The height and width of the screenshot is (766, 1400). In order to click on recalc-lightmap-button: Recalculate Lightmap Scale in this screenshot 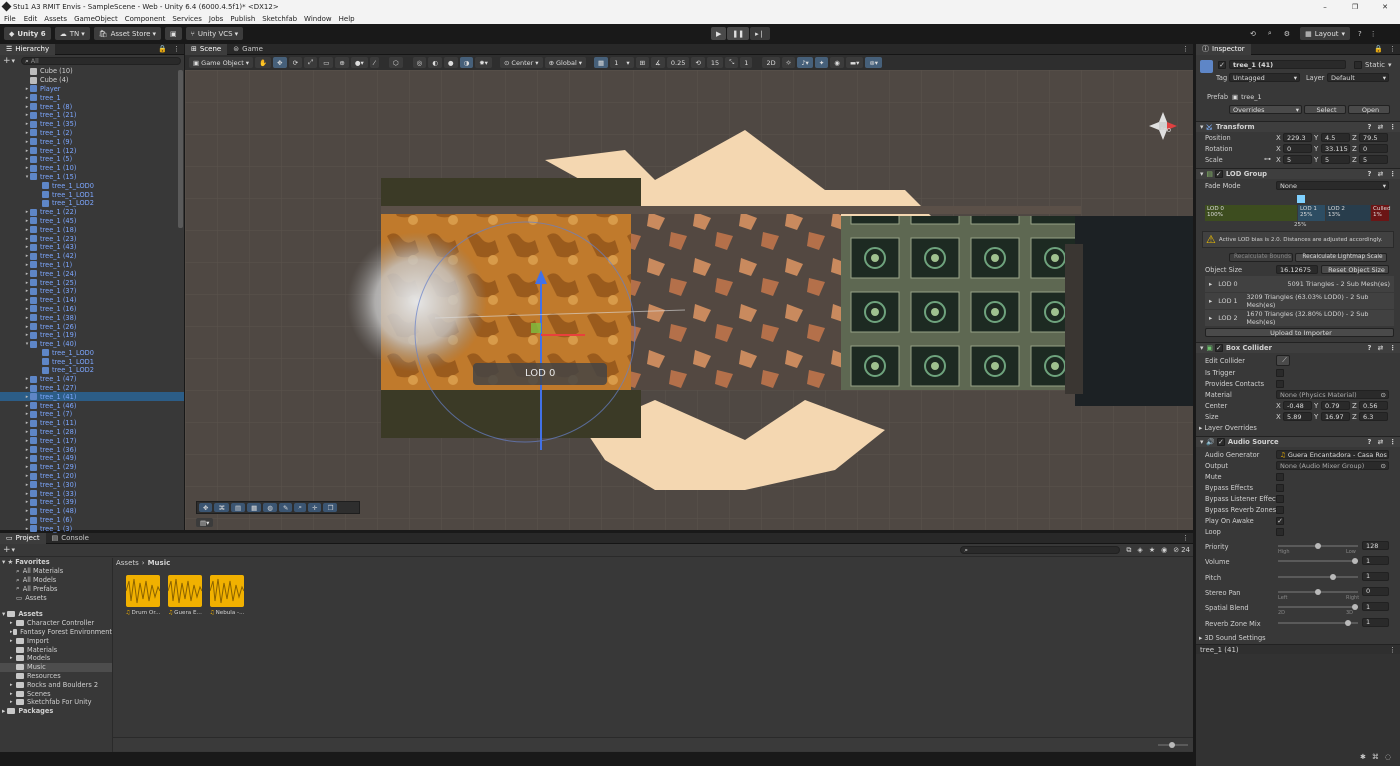, I will do `click(1341, 257)`.